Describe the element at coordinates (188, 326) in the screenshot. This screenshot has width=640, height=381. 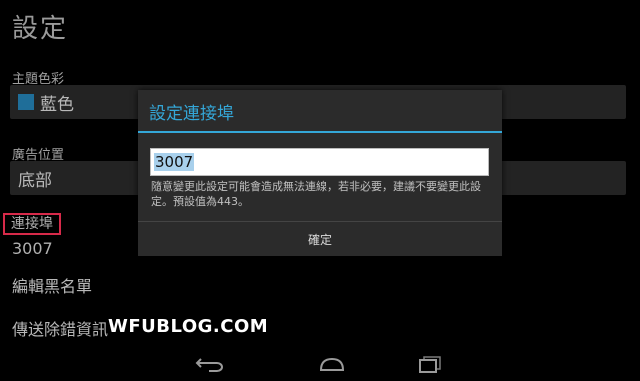
I see `watermark: WFUBLOG.COM` at that location.